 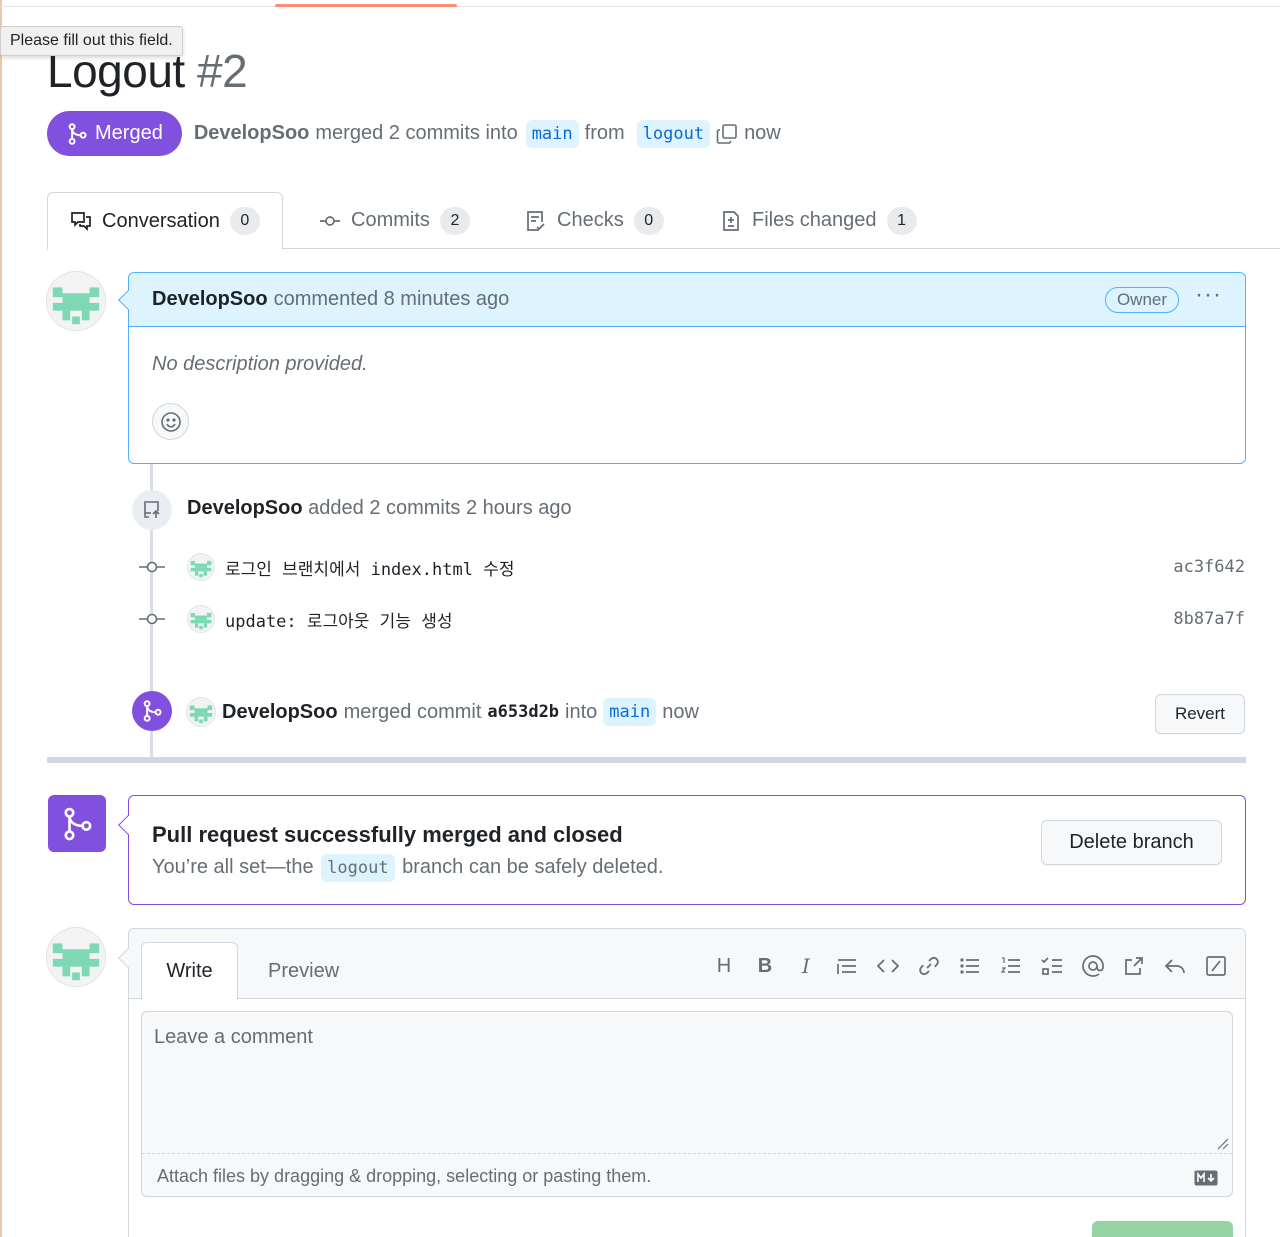 I want to click on repo-push-icon, so click(x=152, y=509).